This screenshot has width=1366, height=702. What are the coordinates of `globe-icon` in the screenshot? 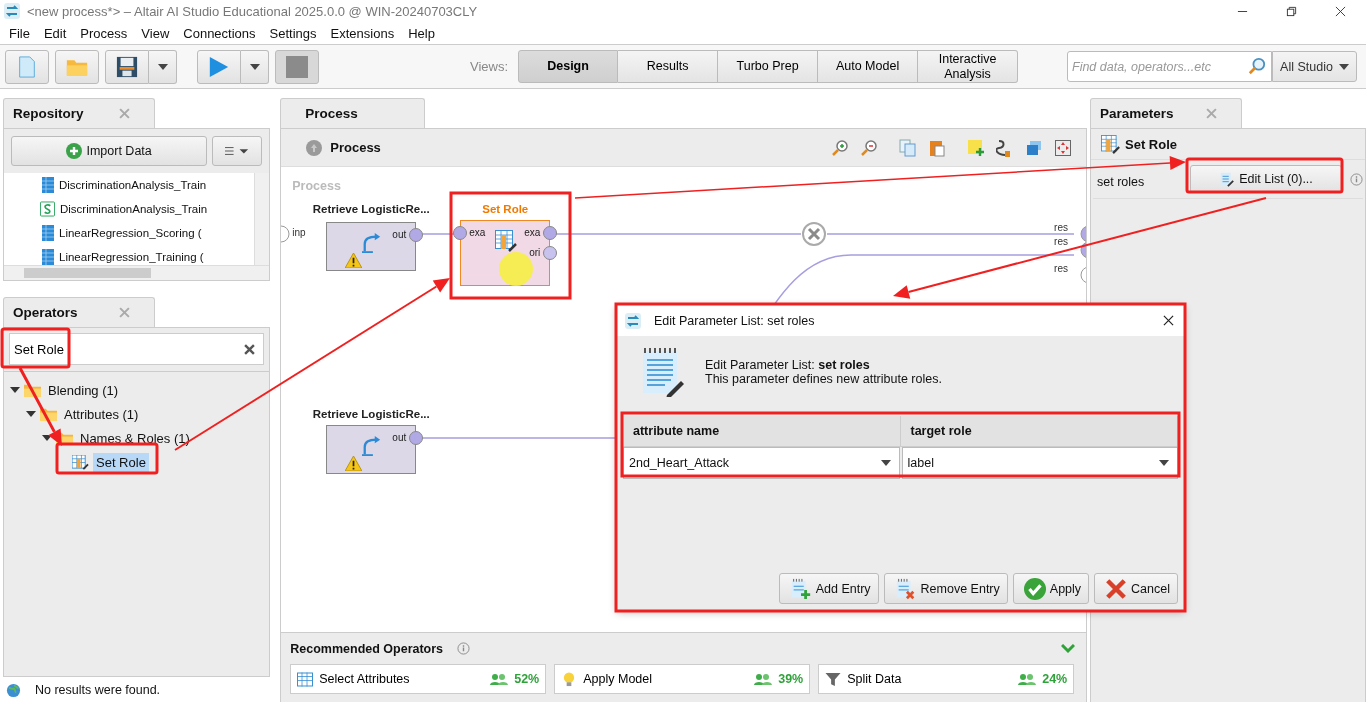 It's located at (13, 690).